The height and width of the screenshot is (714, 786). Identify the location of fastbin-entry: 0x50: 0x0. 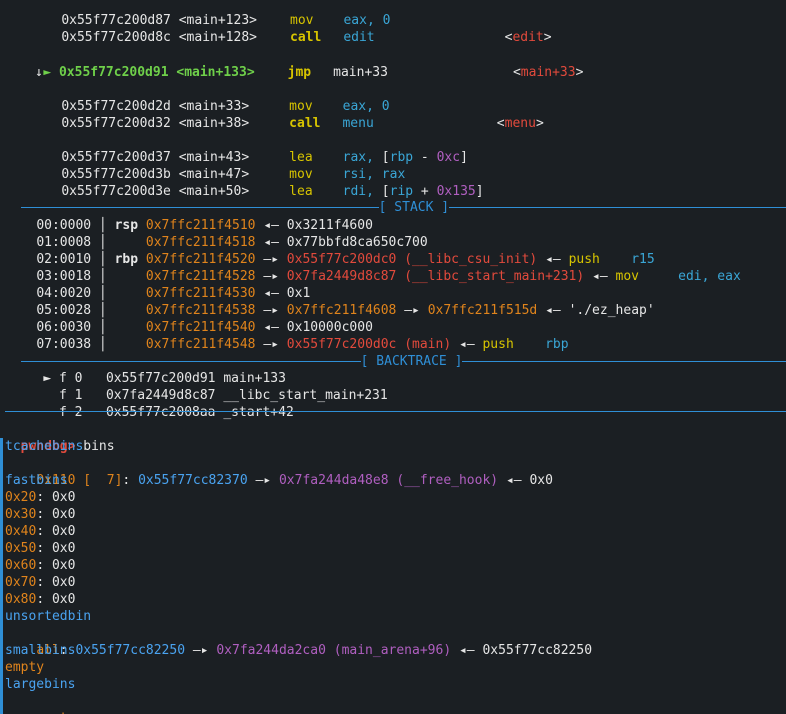
(40, 548).